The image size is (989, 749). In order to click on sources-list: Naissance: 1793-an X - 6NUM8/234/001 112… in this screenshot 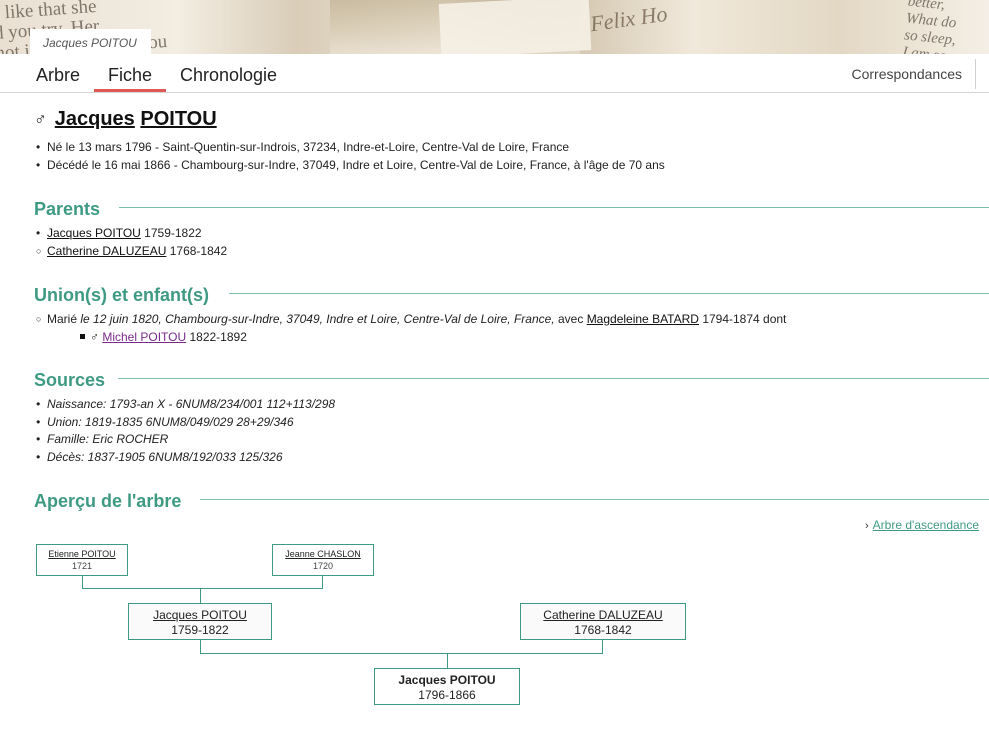, I will do `click(185, 431)`.